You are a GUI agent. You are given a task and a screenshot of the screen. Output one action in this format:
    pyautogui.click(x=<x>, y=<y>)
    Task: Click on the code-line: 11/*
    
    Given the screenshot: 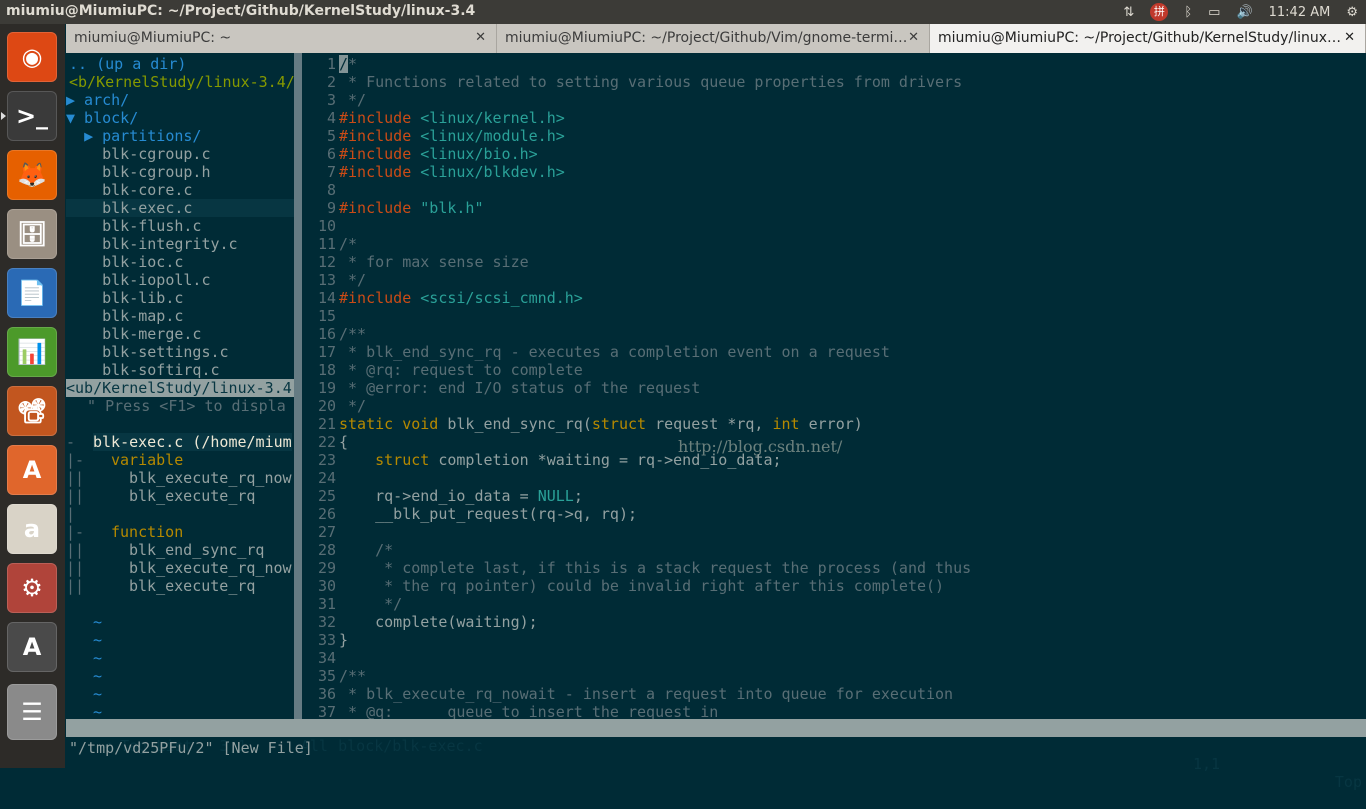 What is the action you would take?
    pyautogui.click(x=329, y=244)
    